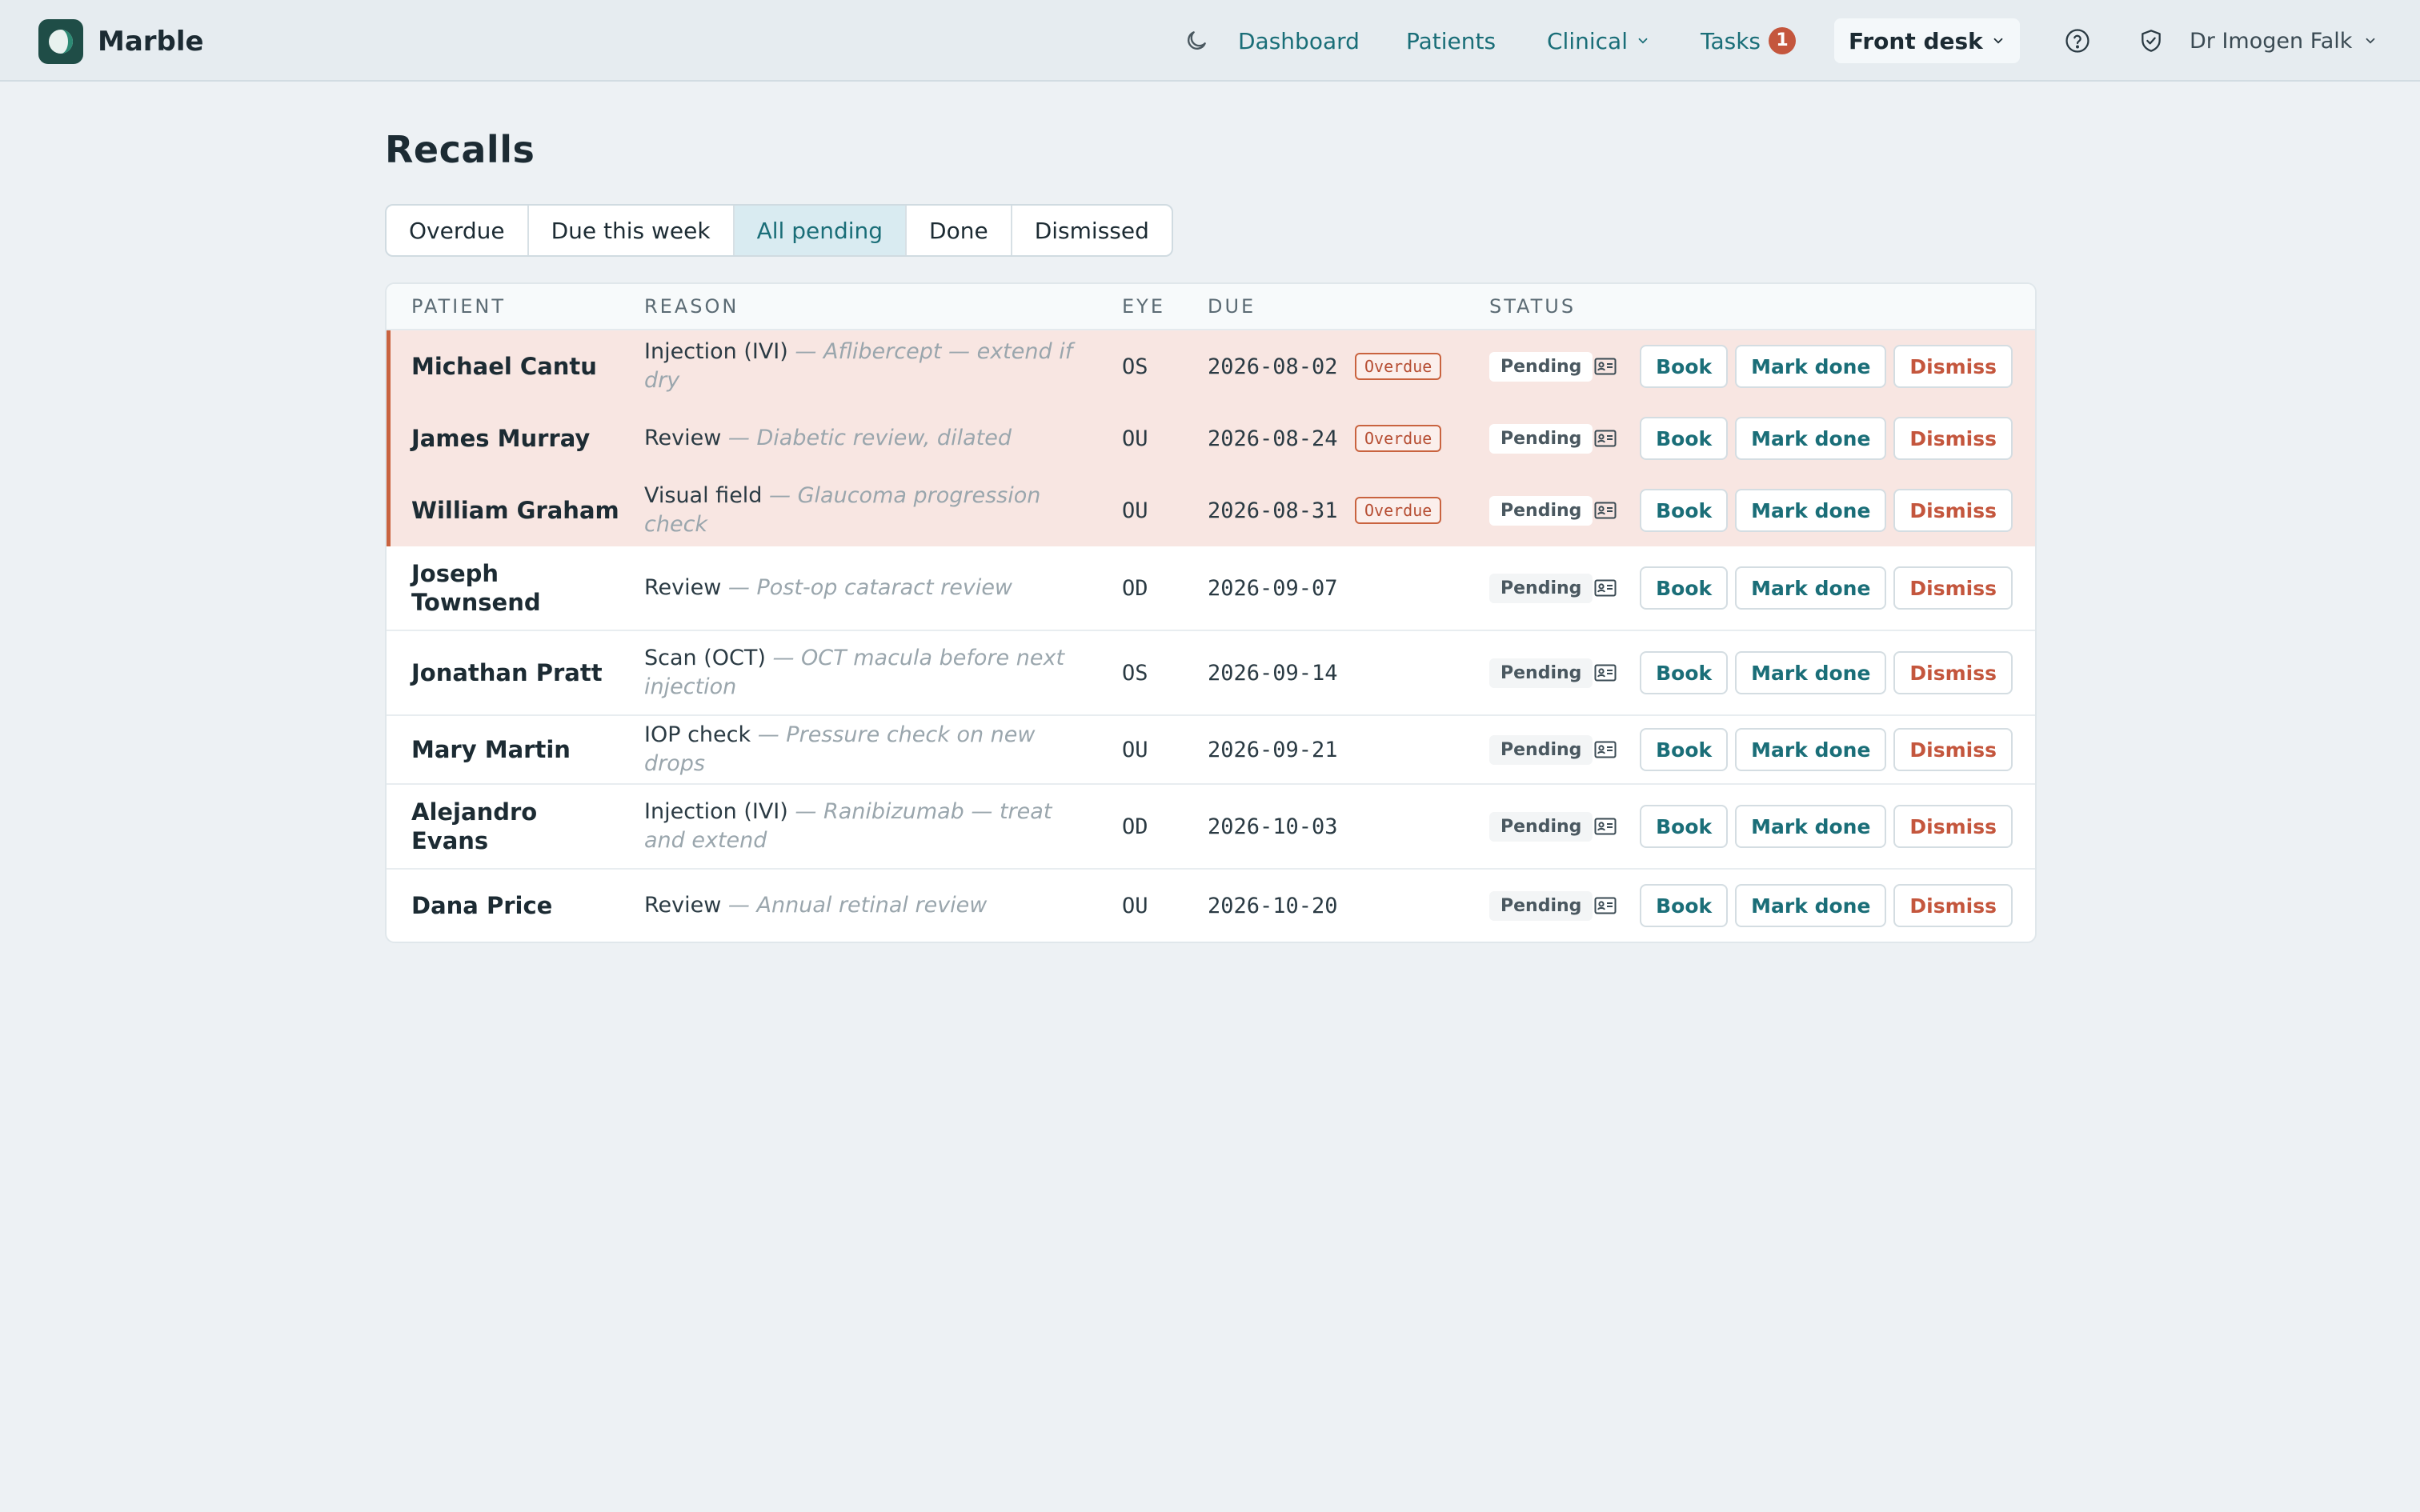 The width and height of the screenshot is (2420, 1512). Describe the element at coordinates (60, 41) in the screenshot. I see `marble-logo-icon` at that location.